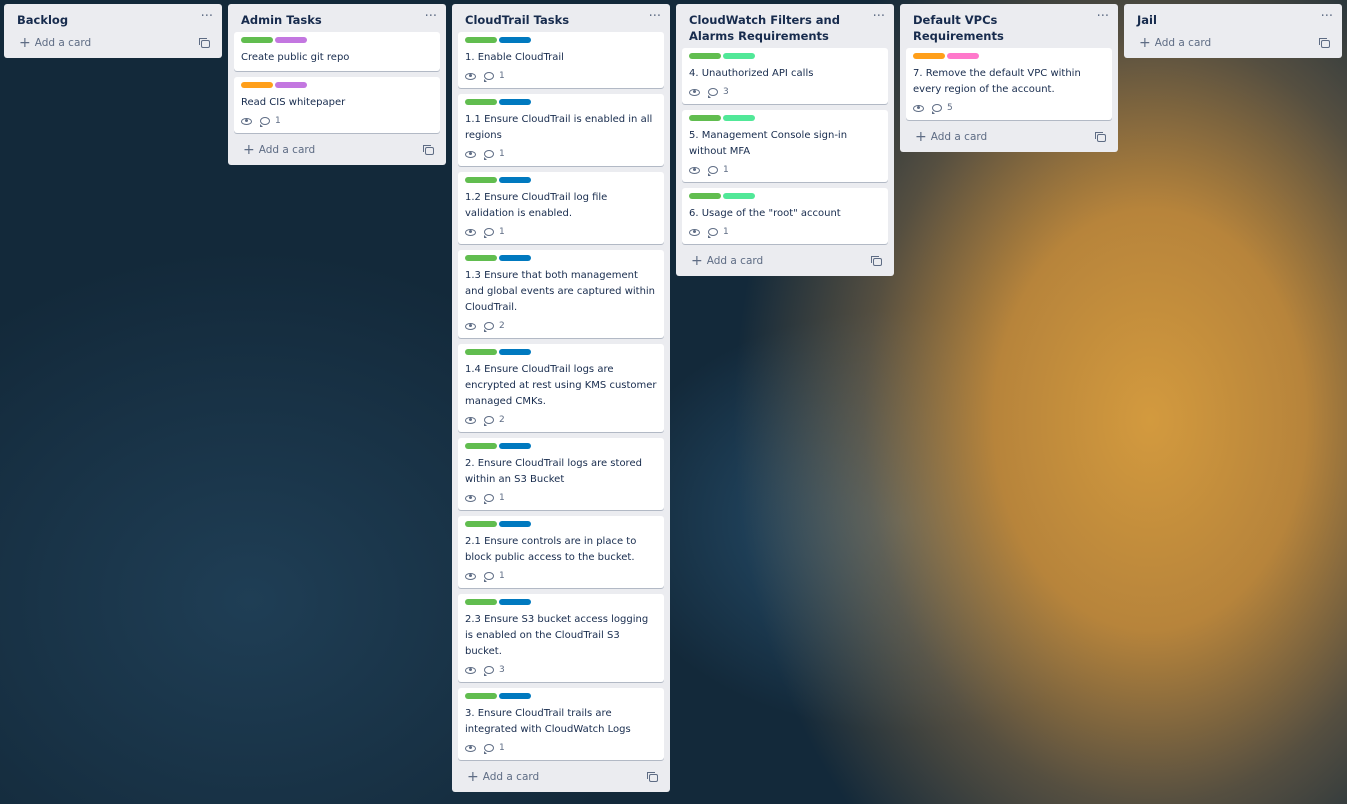  Describe the element at coordinates (553, 20) in the screenshot. I see `list-title: CloudTrail Tasks` at that location.